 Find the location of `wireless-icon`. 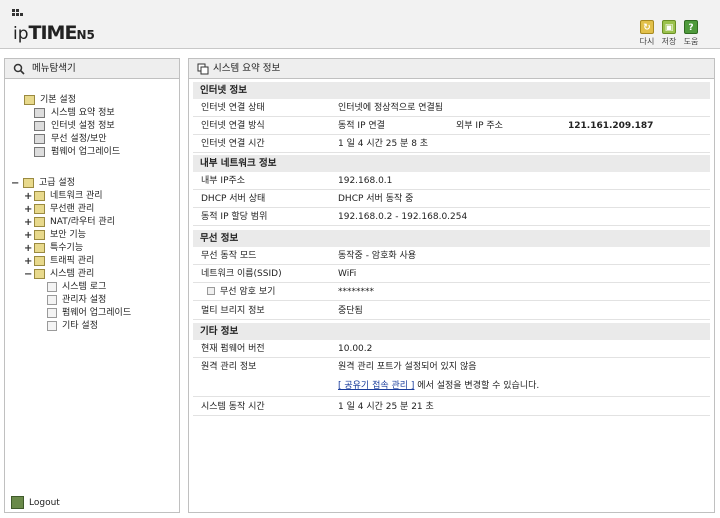

wireless-icon is located at coordinates (39, 139).